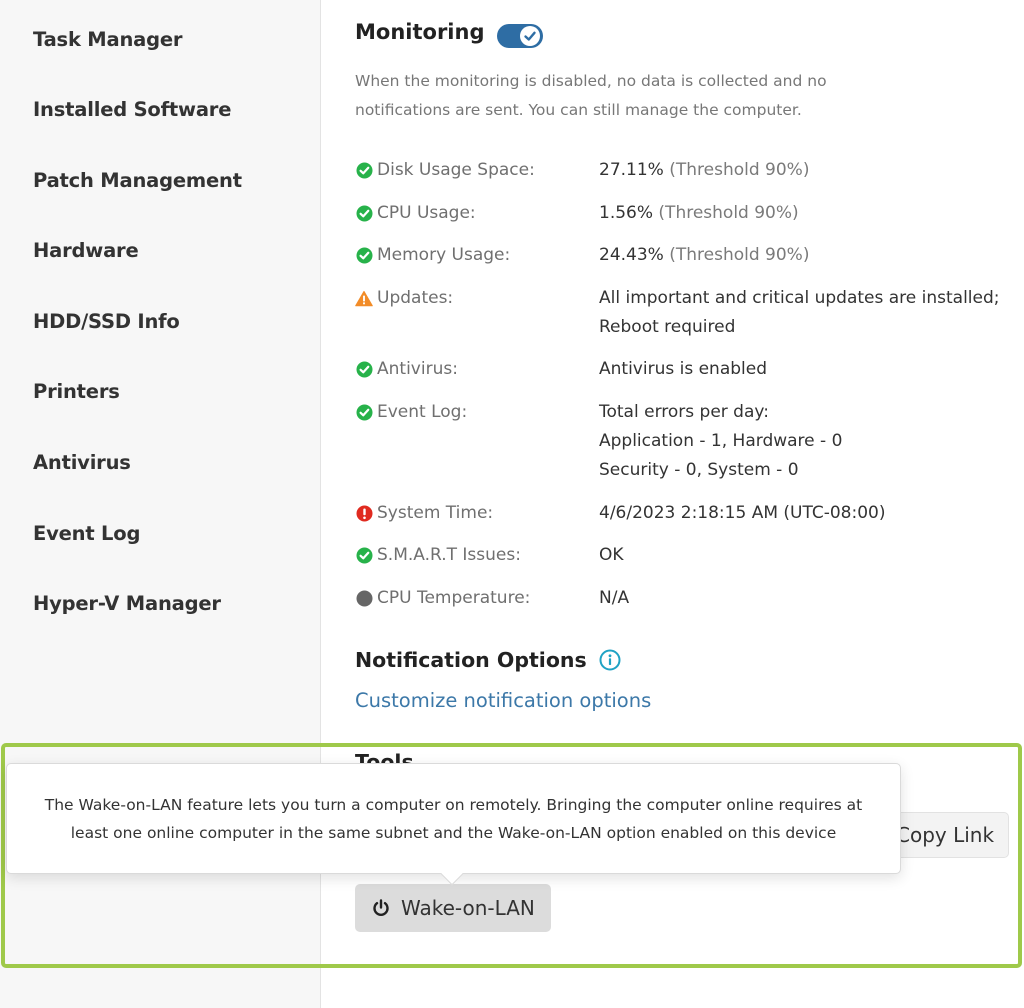 This screenshot has width=1024, height=1008. Describe the element at coordinates (684, 412) in the screenshot. I see `status-value-line: Total errors per day:` at that location.